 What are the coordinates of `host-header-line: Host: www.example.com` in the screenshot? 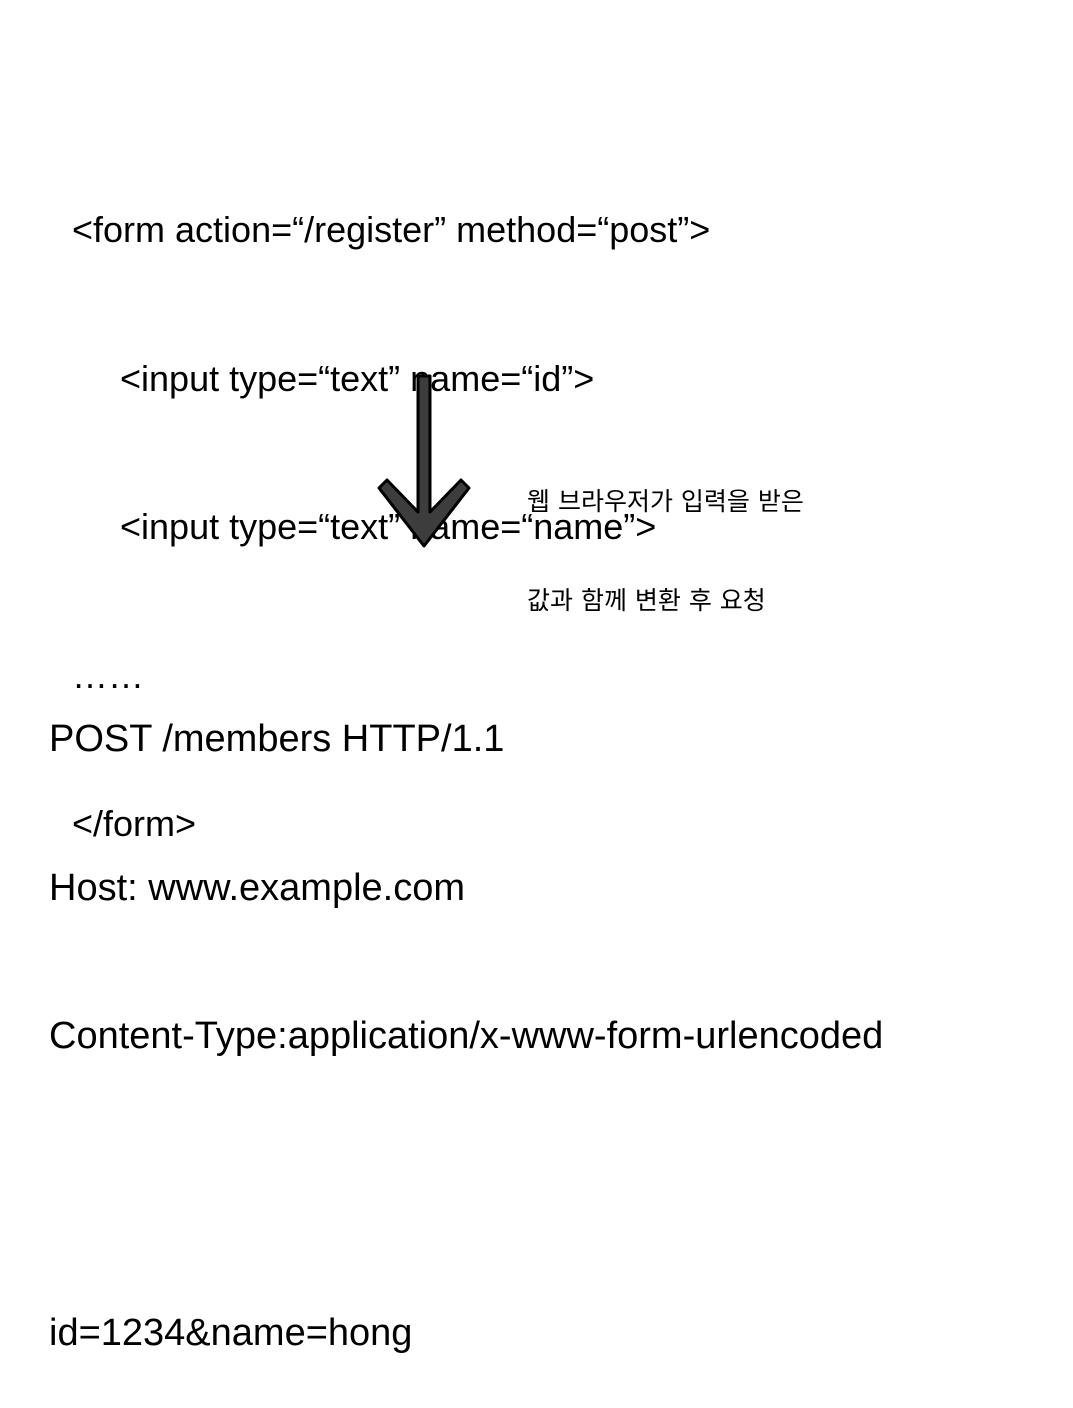 It's located at (257, 887).